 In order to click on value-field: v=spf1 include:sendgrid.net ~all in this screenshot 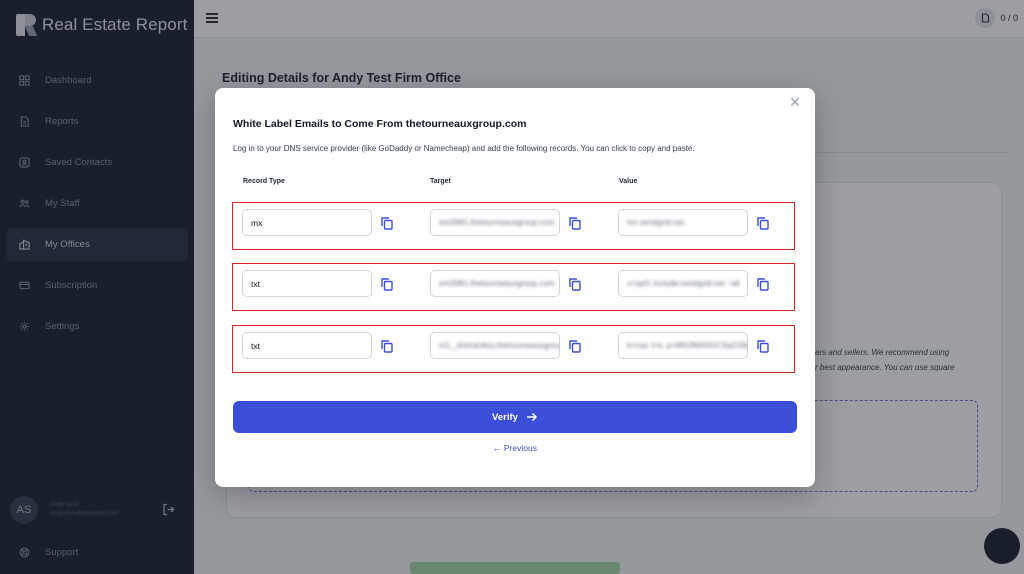, I will do `click(683, 283)`.